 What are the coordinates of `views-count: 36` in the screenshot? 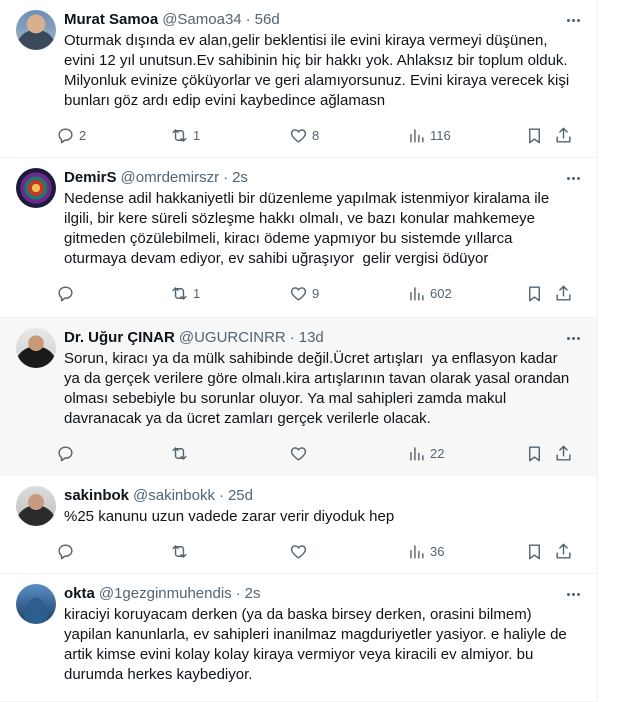 It's located at (437, 551).